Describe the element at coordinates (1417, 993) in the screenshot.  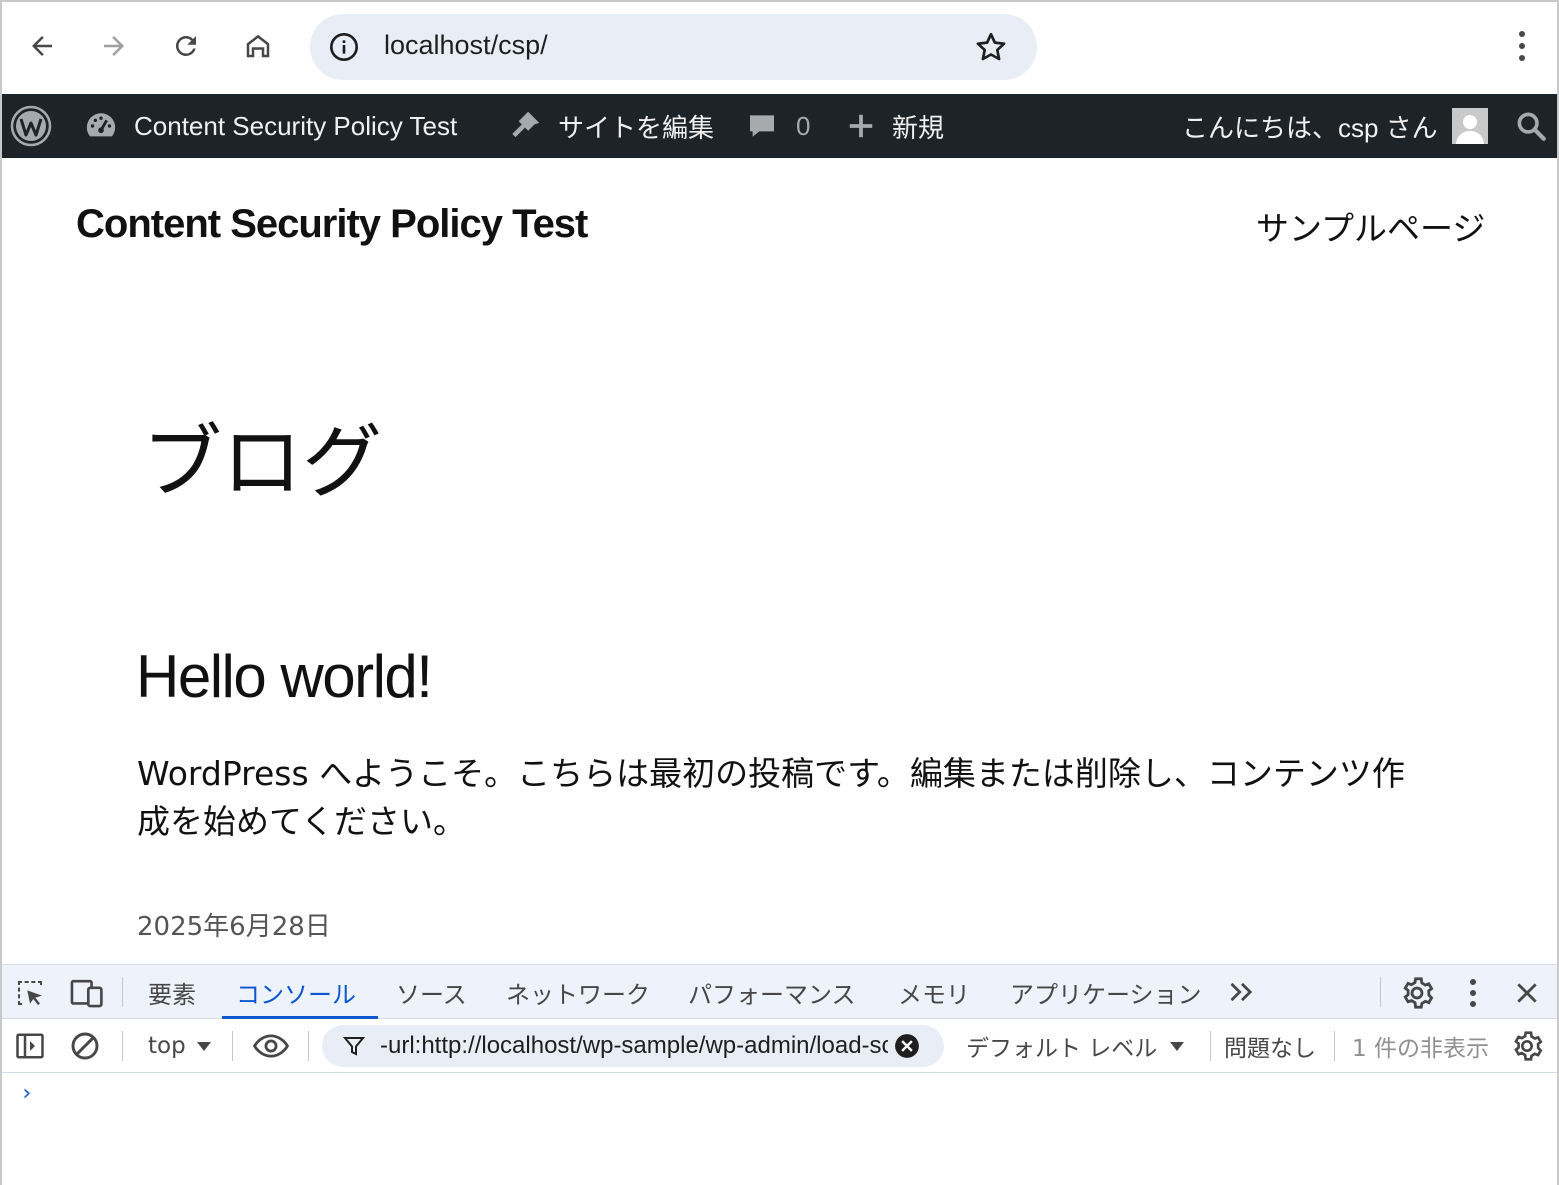
I see `settings-gear-icon` at that location.